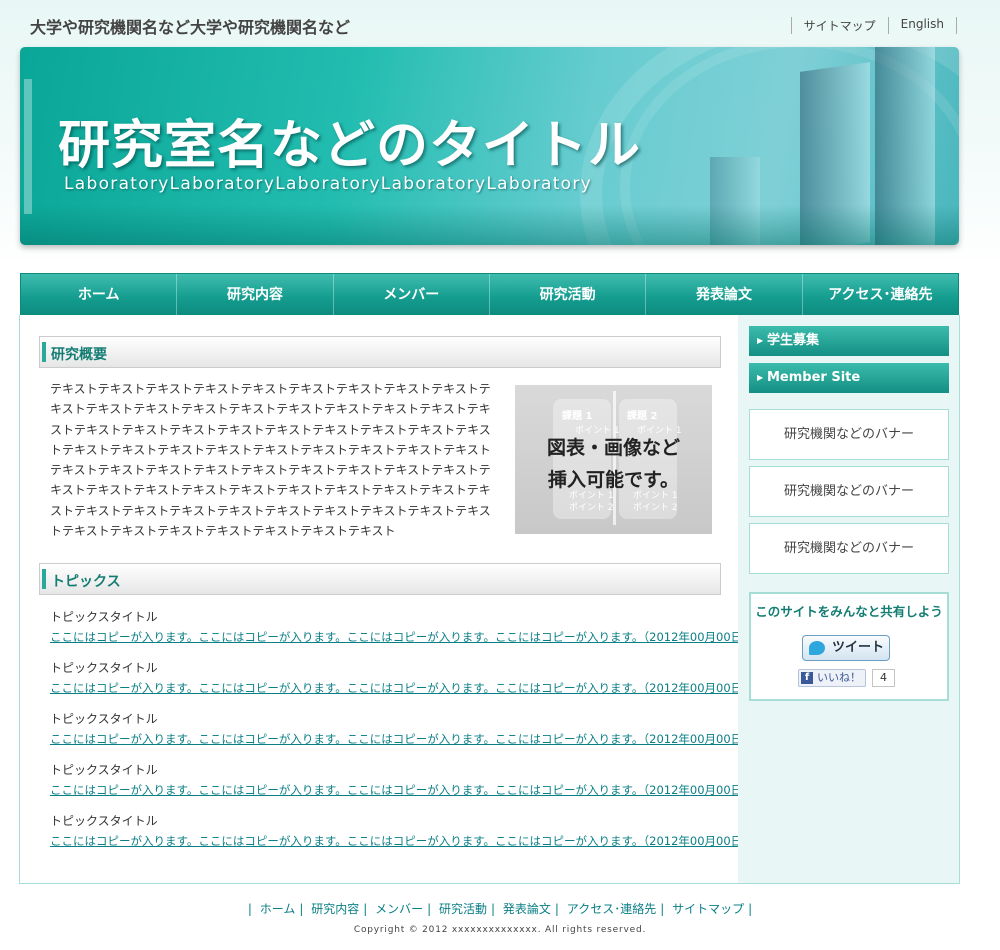 This screenshot has height=950, width=1000. Describe the element at coordinates (708, 909) in the screenshot. I see `footer-link-sitemap: サイトマップ` at that location.